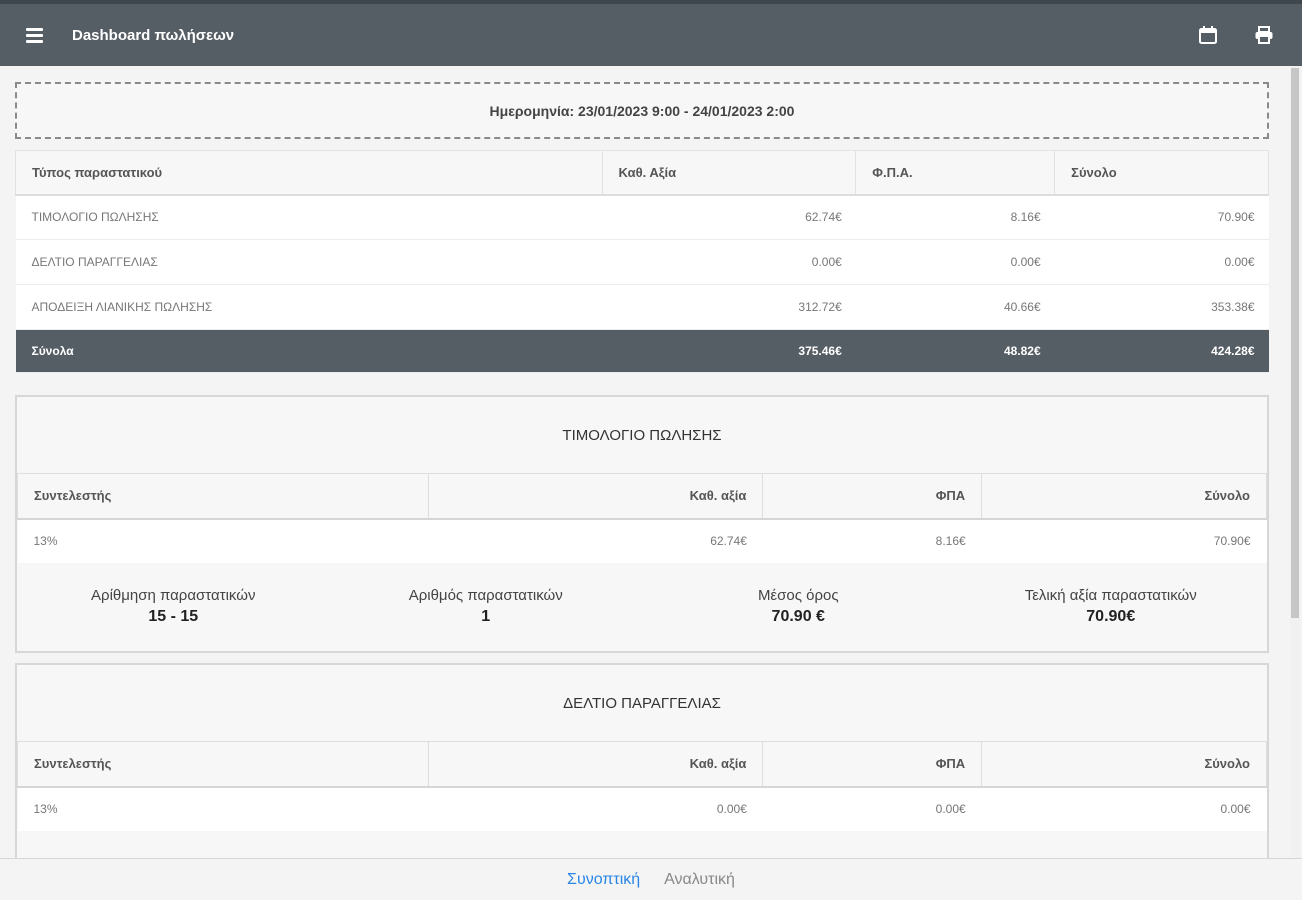  Describe the element at coordinates (642, 435) in the screenshot. I see `card-title: ΤΙΜΟΛΟΓΙΟ ΠΩΛΗΣΗΣ` at that location.